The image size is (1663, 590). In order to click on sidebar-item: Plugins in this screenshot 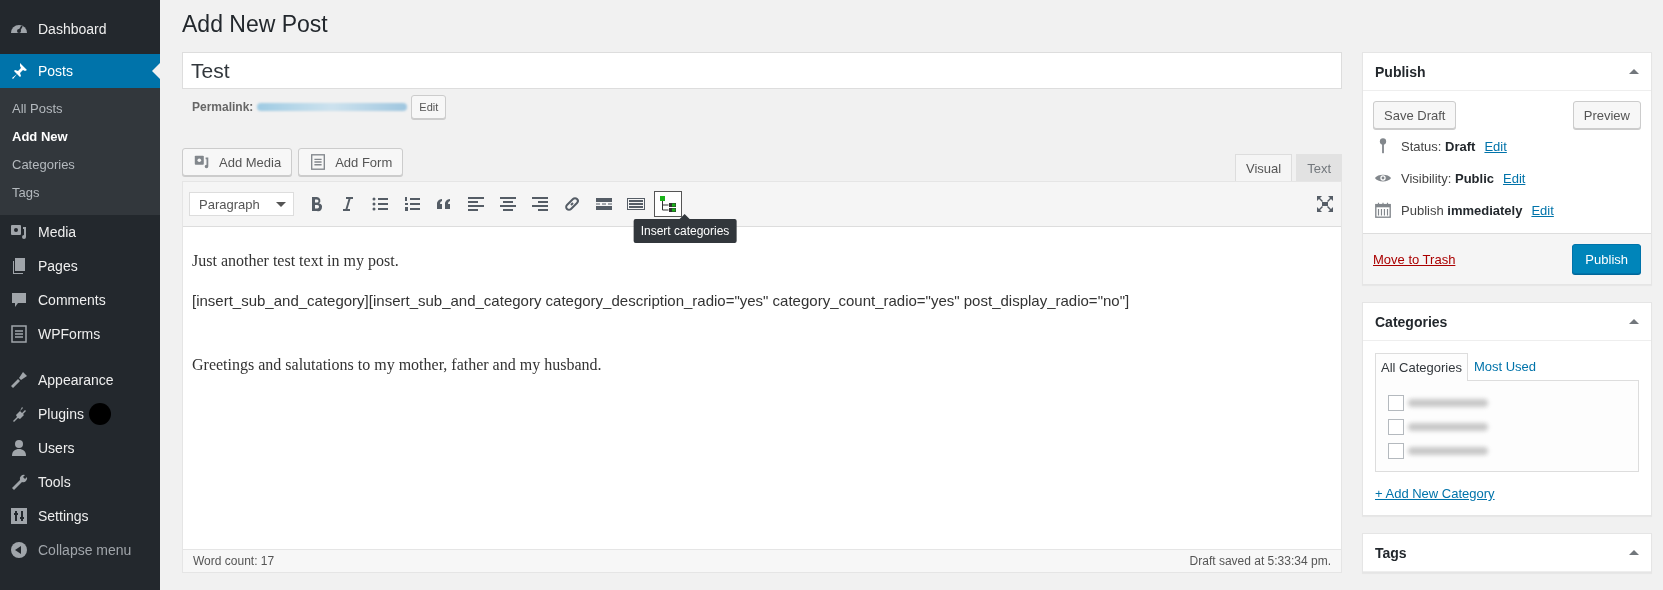, I will do `click(80, 414)`.